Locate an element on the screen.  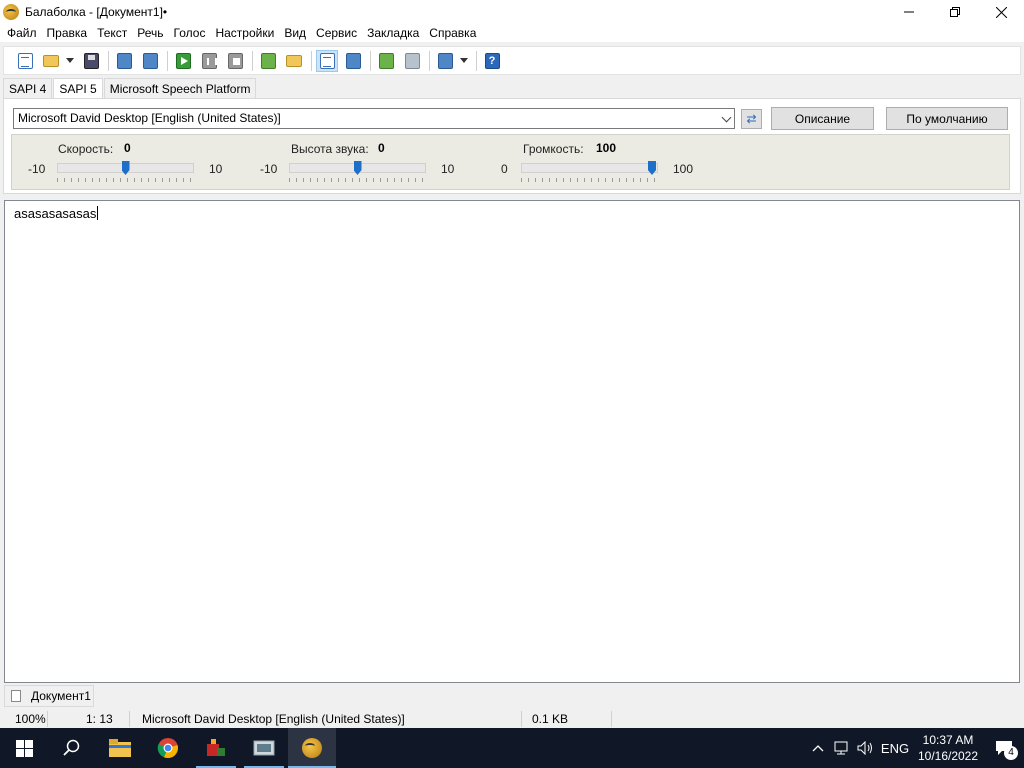
new-document-button is located at coordinates (25, 61).